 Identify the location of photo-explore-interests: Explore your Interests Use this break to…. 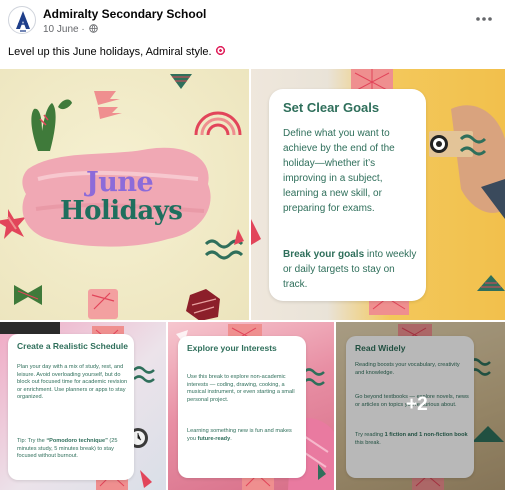
(251, 406).